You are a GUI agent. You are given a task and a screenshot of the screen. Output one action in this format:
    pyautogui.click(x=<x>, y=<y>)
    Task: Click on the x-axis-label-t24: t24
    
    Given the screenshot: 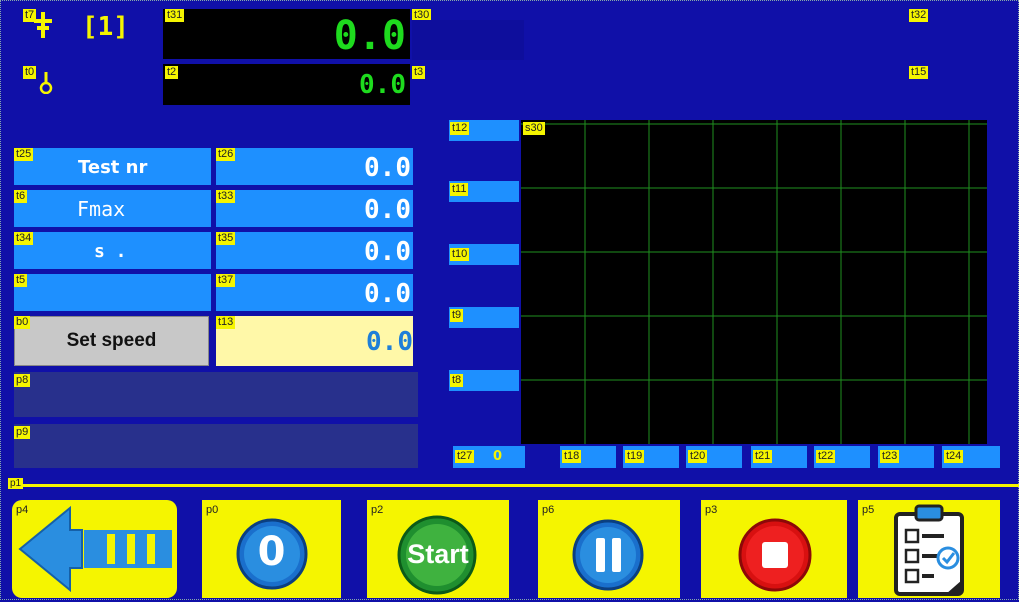 What is the action you would take?
    pyautogui.click(x=971, y=457)
    